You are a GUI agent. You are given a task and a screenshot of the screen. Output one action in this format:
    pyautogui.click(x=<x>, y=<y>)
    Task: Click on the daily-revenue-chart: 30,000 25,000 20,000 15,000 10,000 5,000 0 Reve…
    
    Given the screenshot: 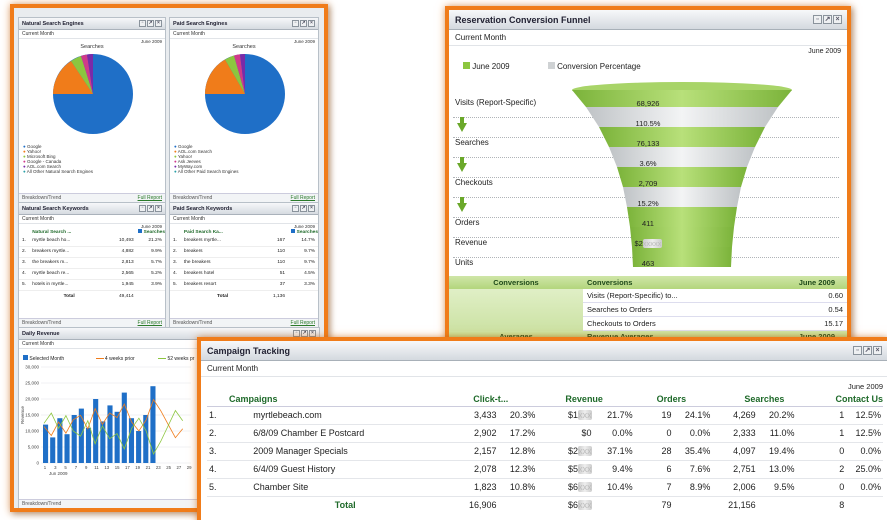 What is the action you would take?
    pyautogui.click(x=106, y=420)
    